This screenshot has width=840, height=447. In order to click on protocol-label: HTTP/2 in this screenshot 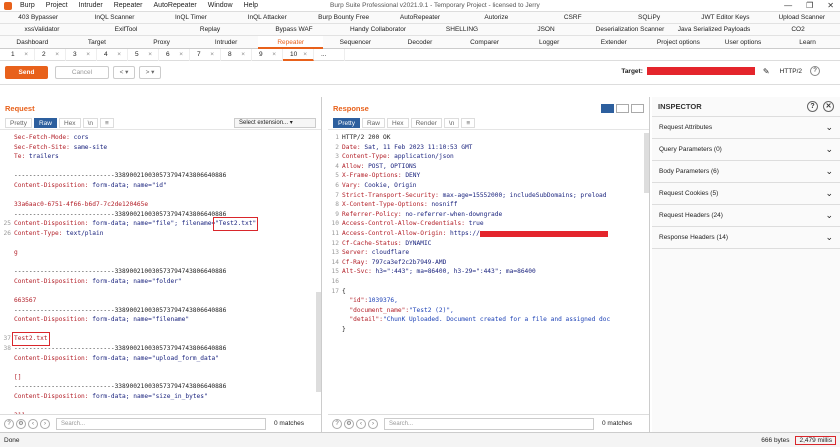, I will do `click(791, 71)`.